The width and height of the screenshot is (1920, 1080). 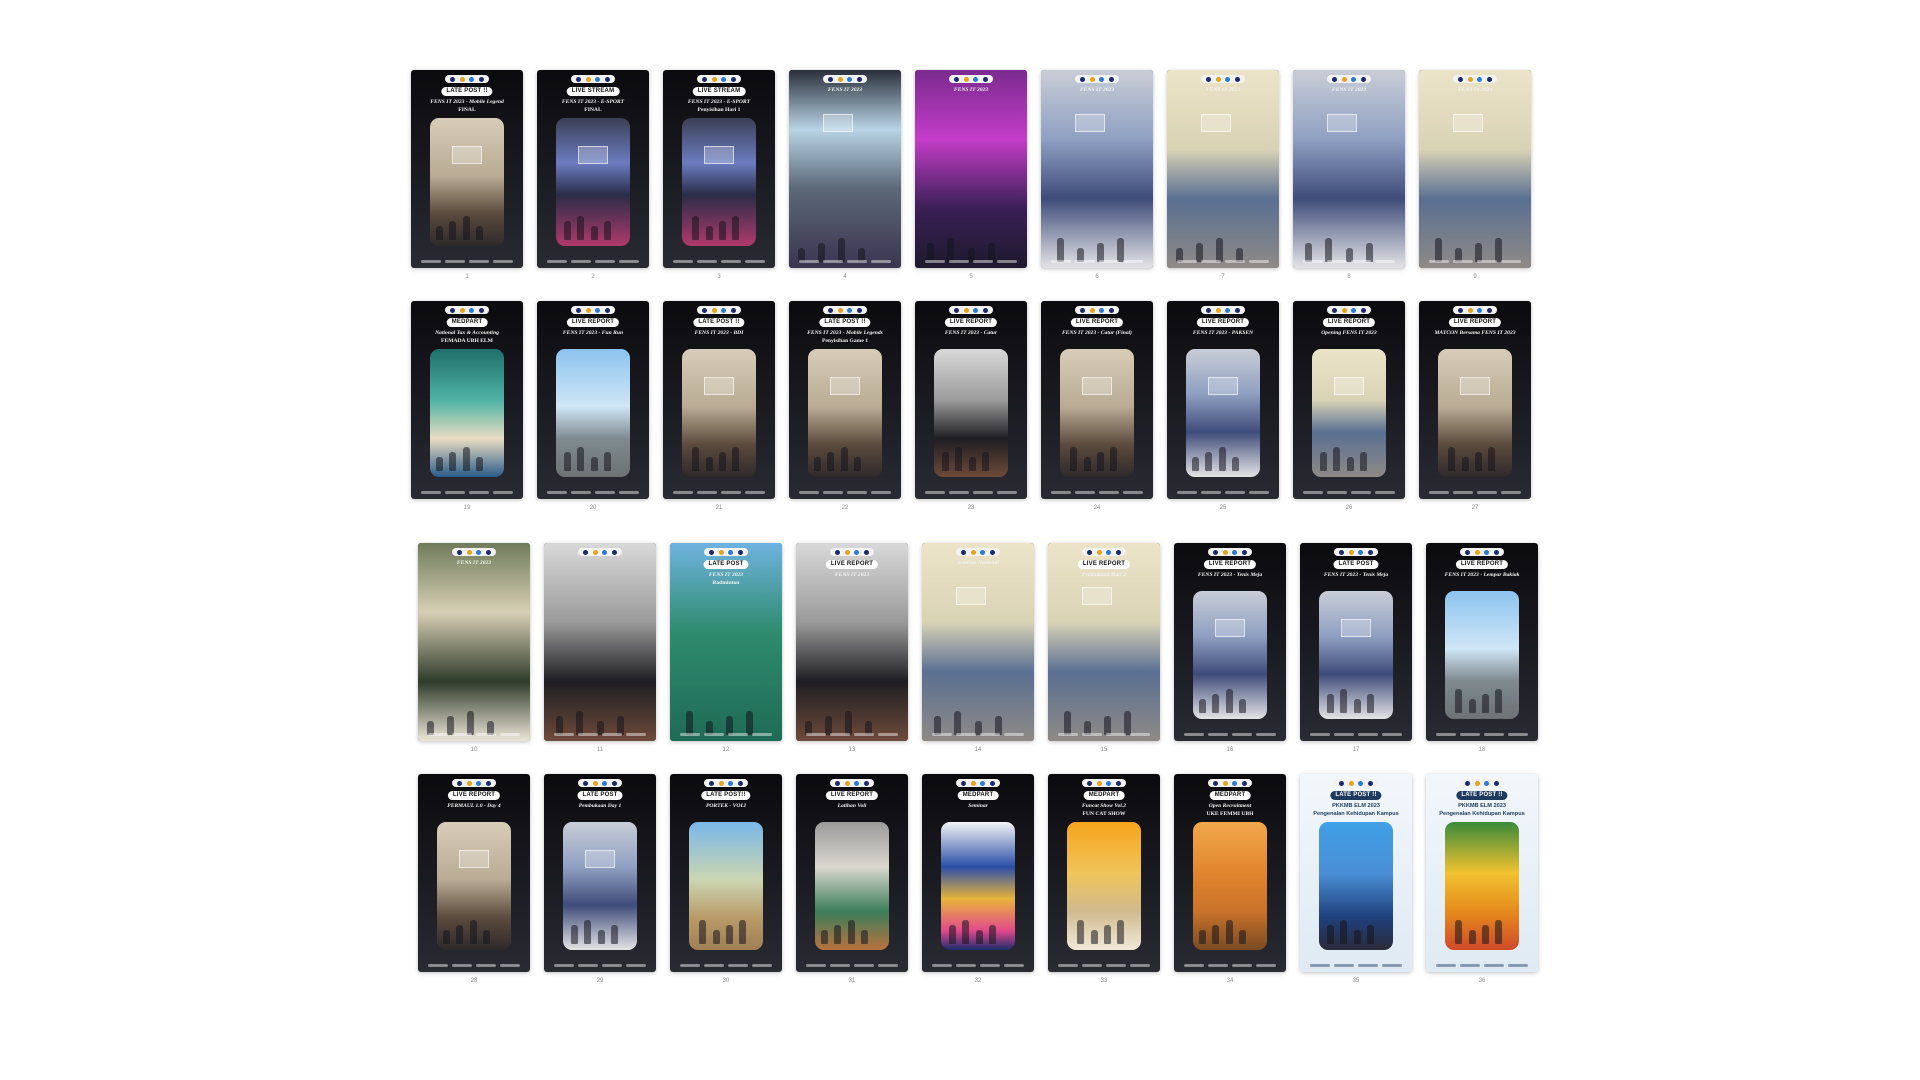 I want to click on story-thumbnail: LIVE REPORT FENS IT 2023 - Tenis Meja, so click(x=1230, y=642).